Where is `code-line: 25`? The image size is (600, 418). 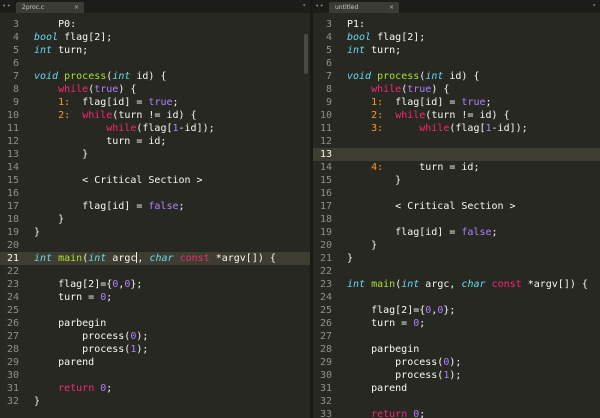
code-line: 25 is located at coordinates (155, 310).